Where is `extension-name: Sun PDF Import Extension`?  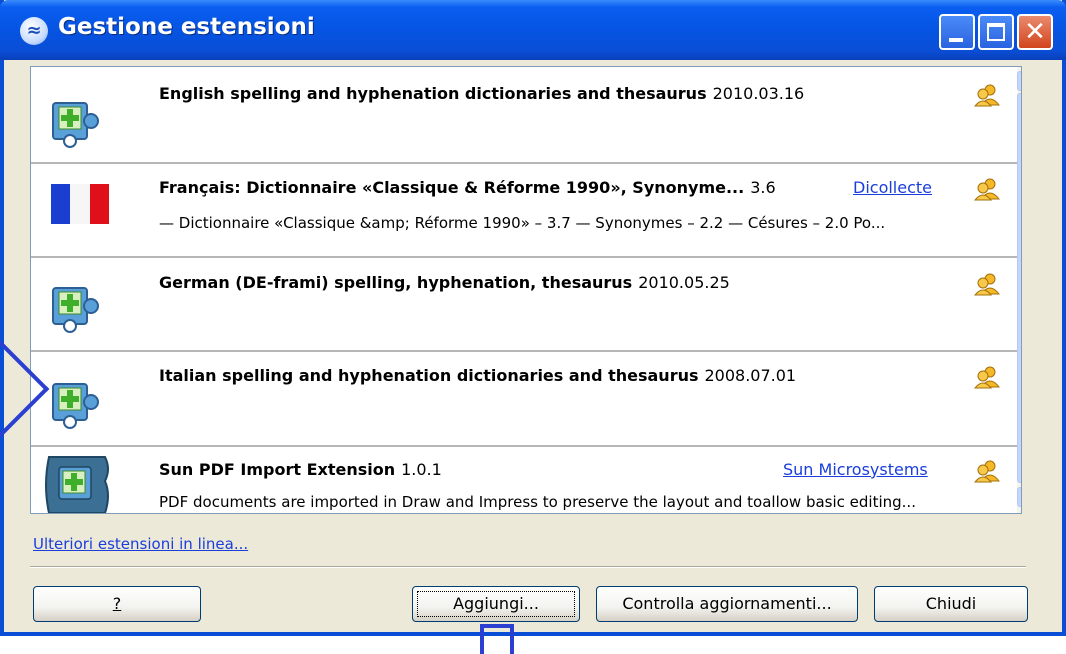 extension-name: Sun PDF Import Extension is located at coordinates (277, 469).